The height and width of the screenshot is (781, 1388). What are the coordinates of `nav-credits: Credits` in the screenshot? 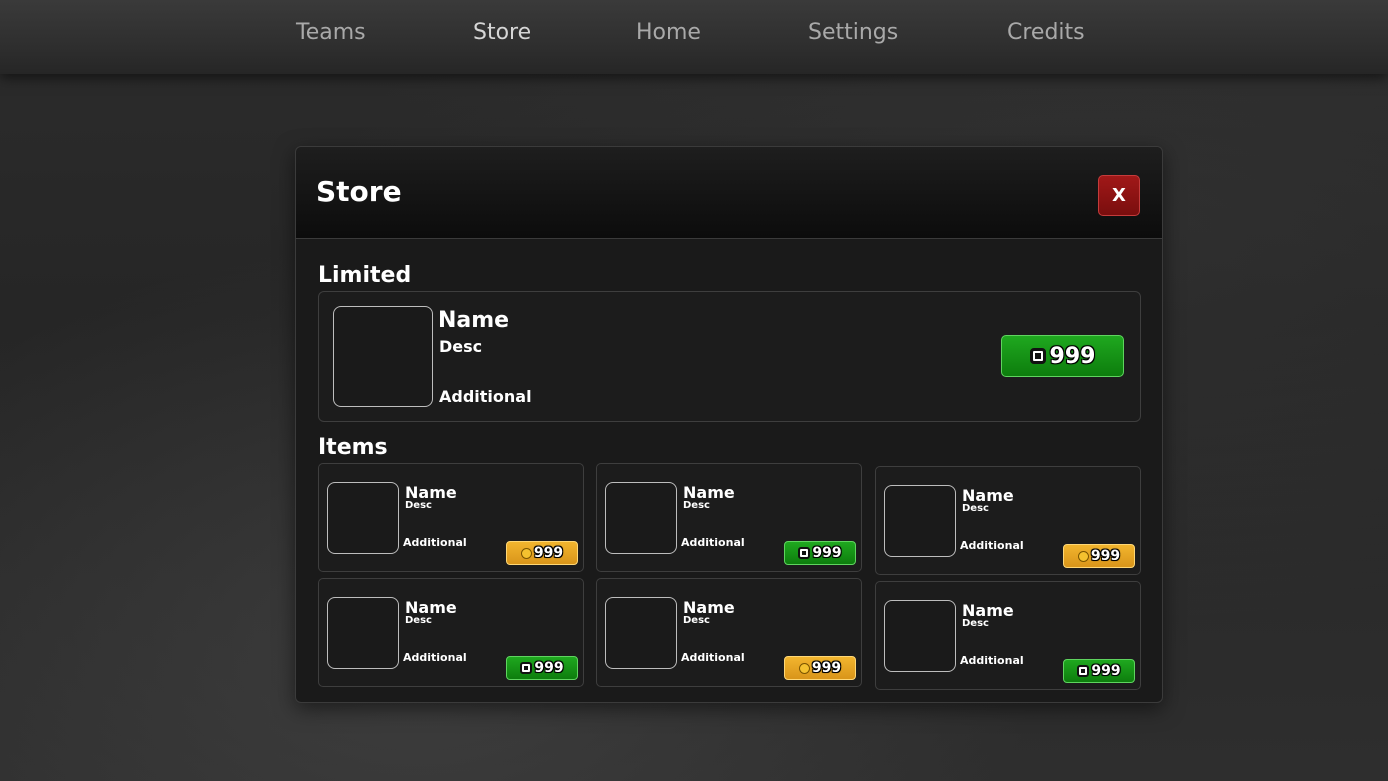 It's located at (1046, 36).